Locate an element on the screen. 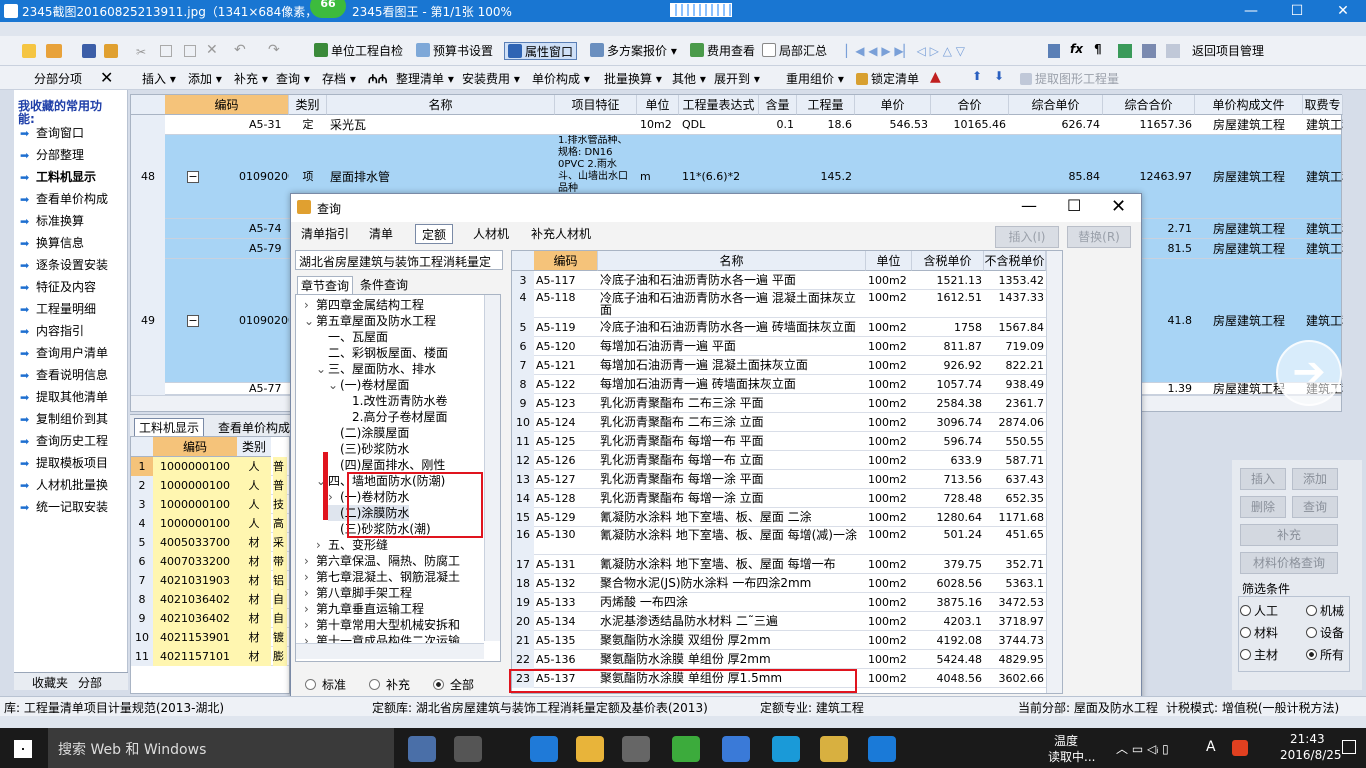  next-image-arrow: ➔ is located at coordinates (1309, 373).